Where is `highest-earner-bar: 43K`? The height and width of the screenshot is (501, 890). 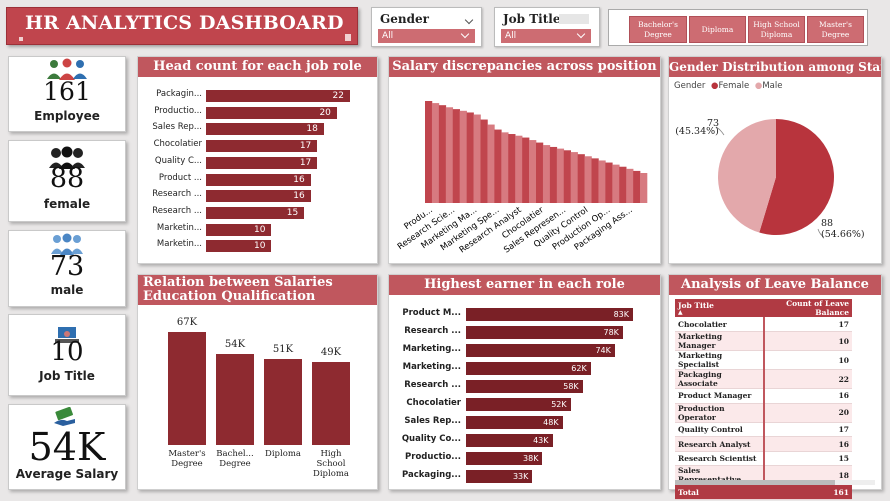
highest-earner-bar: 43K is located at coordinates (509, 440).